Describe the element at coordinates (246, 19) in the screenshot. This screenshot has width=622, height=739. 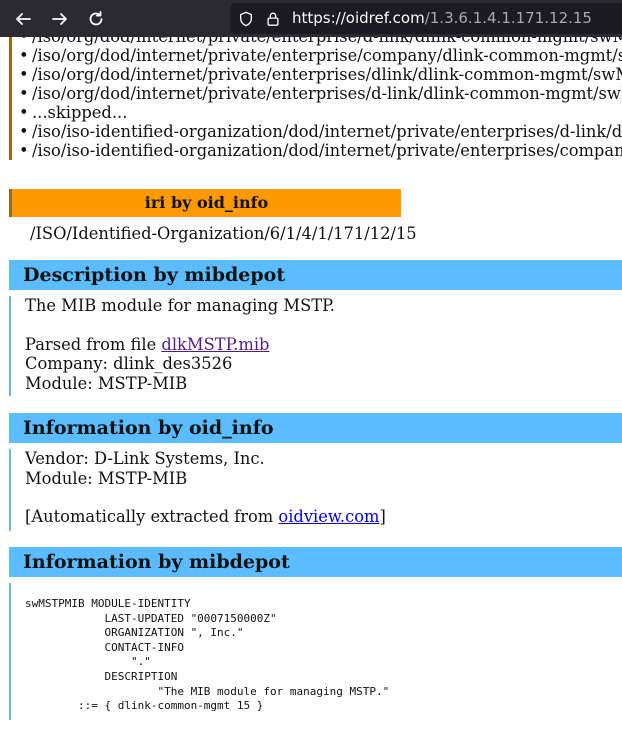
I see `shield-icon` at that location.